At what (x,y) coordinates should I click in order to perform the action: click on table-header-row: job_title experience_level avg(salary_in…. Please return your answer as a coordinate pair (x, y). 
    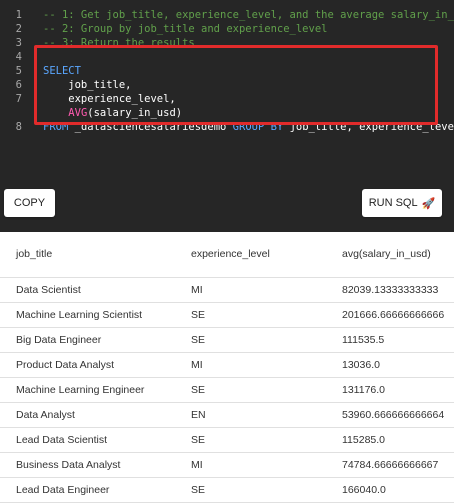
    Looking at the image, I should click on (227, 255).